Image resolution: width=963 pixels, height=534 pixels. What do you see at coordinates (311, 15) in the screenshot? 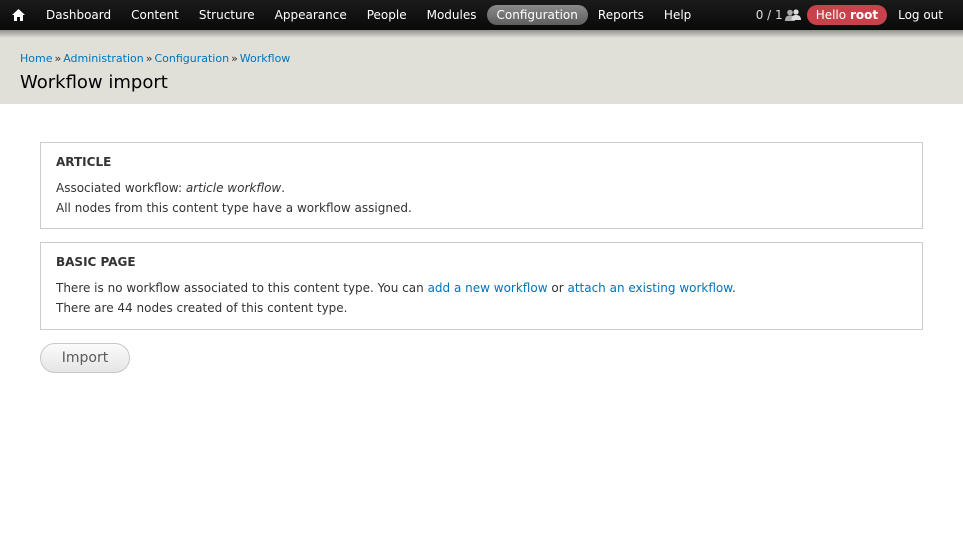
I see `menu-item-appearance: Appearance` at bounding box center [311, 15].